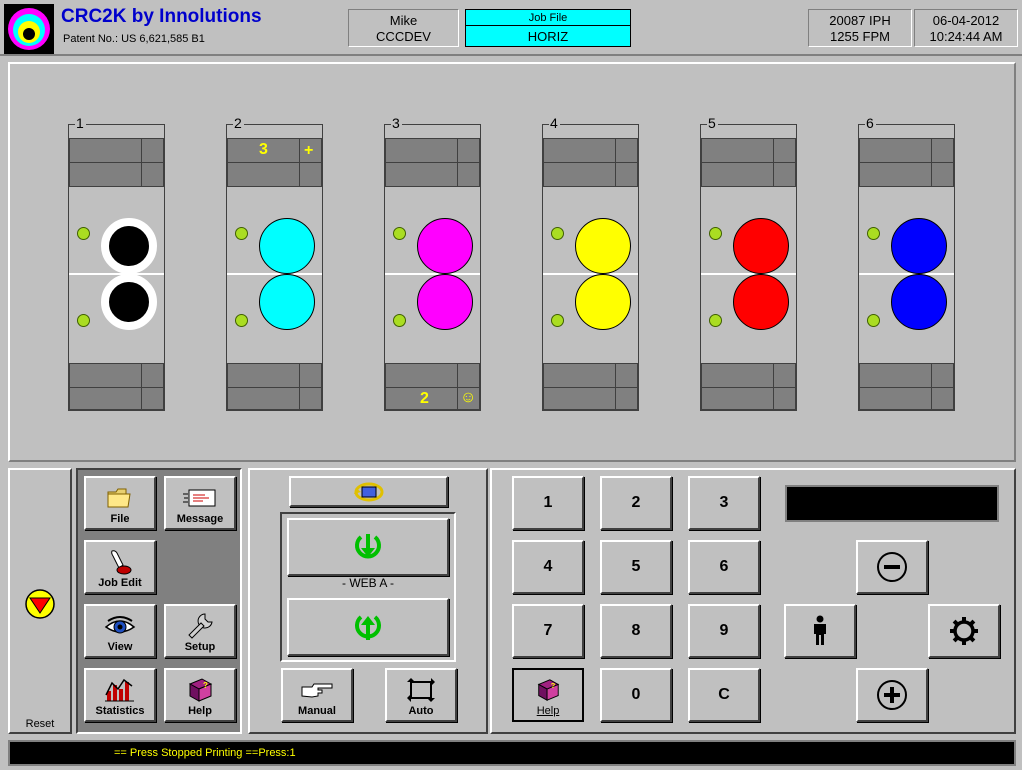  What do you see at coordinates (120, 567) in the screenshot?
I see `job-edit-button: Job Edit` at bounding box center [120, 567].